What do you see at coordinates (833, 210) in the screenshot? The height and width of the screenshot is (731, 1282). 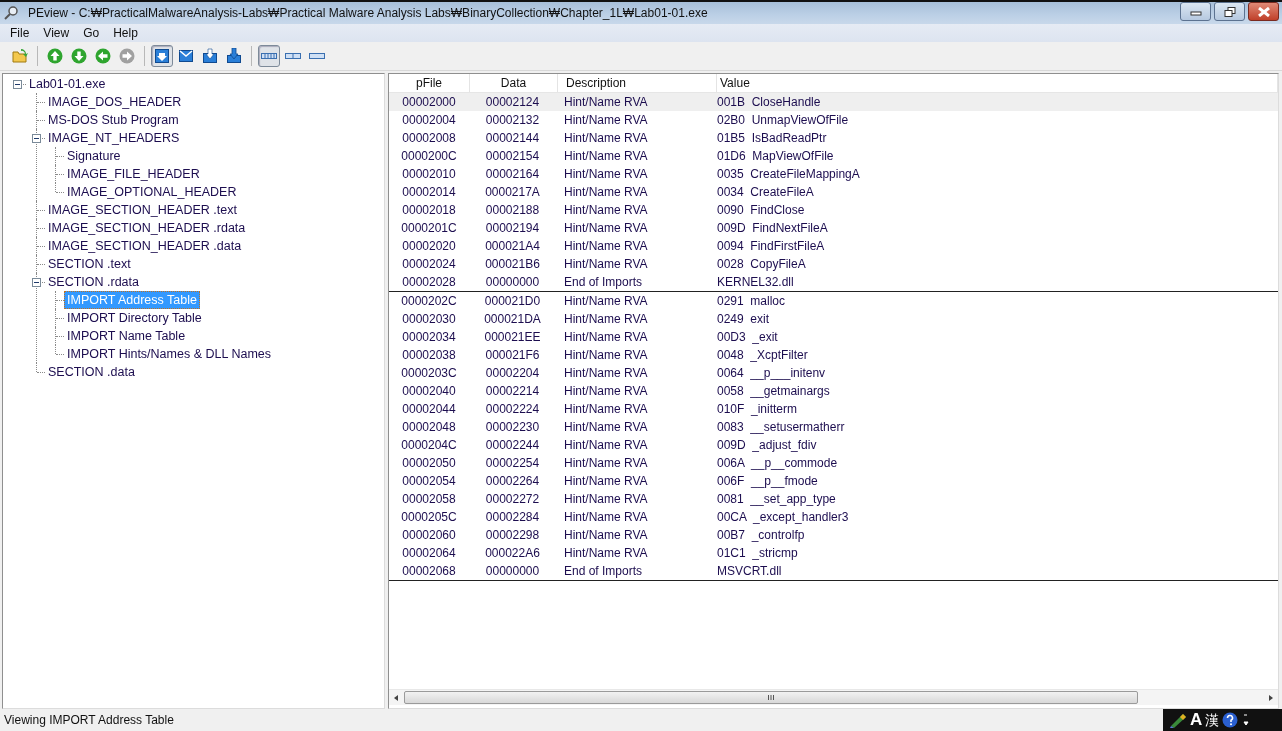 I see `table-row: 00002018 00002188 Hint/Name RVA 0090 FindClose` at bounding box center [833, 210].